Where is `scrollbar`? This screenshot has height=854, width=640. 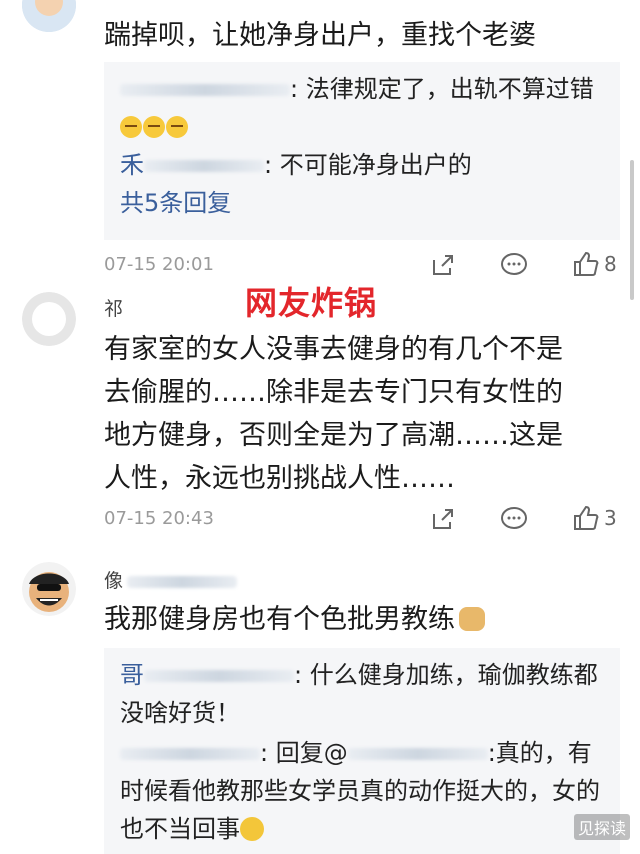
scrollbar is located at coordinates (632, 230).